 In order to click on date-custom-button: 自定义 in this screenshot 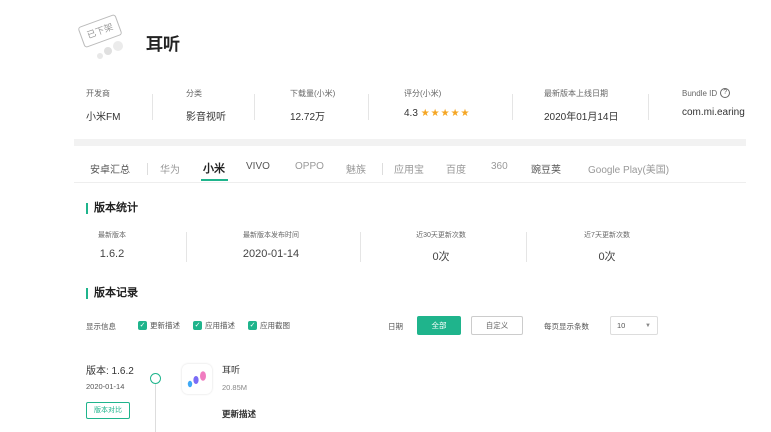, I will do `click(497, 325)`.